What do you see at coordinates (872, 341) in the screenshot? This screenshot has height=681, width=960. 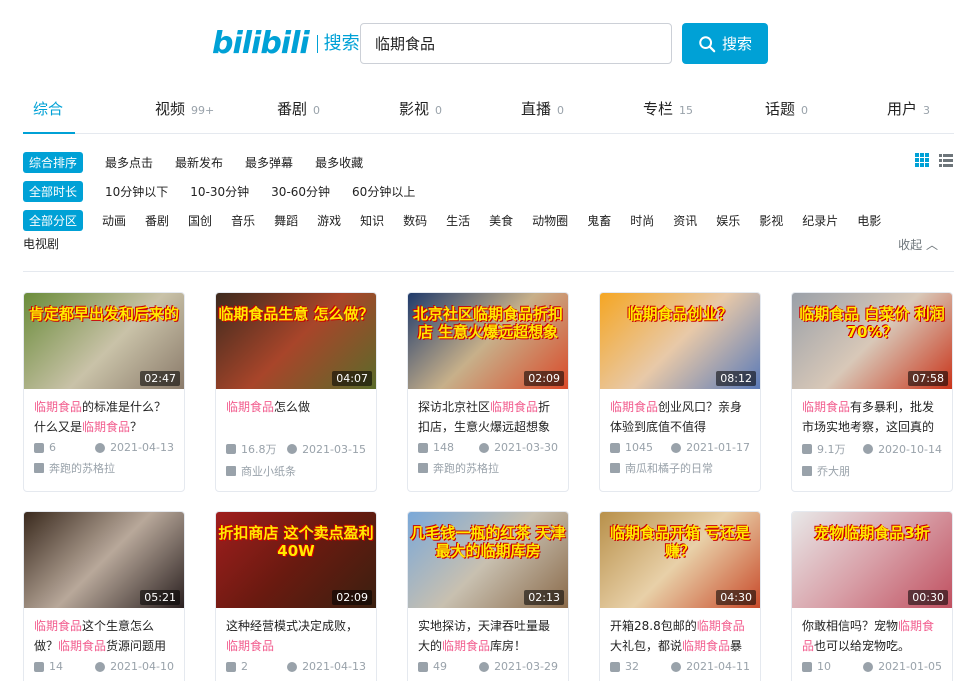 I see `video-thumbnail: 临期食品 白菜价 利润70%？ 07:58` at bounding box center [872, 341].